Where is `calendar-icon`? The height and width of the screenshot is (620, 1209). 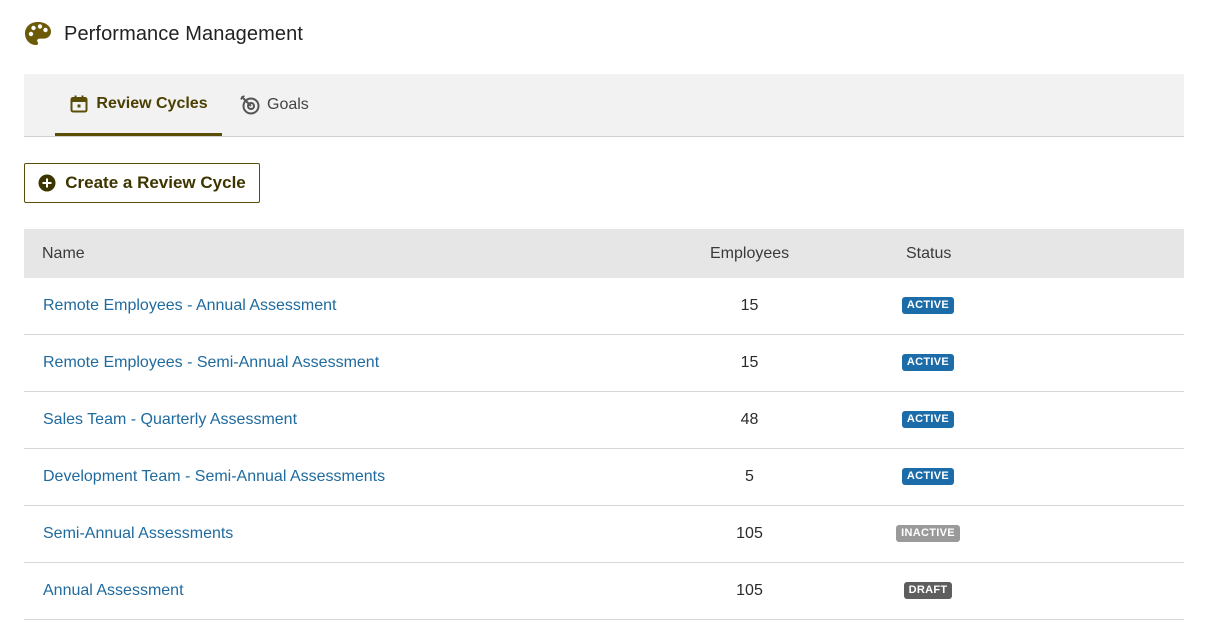
calendar-icon is located at coordinates (79, 104).